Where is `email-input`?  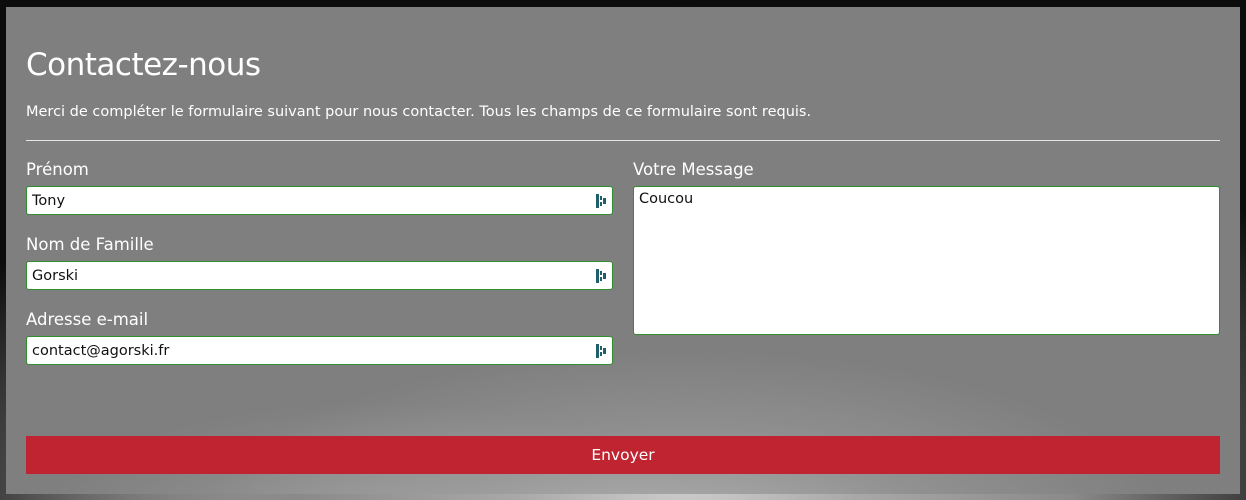
email-input is located at coordinates (309, 350).